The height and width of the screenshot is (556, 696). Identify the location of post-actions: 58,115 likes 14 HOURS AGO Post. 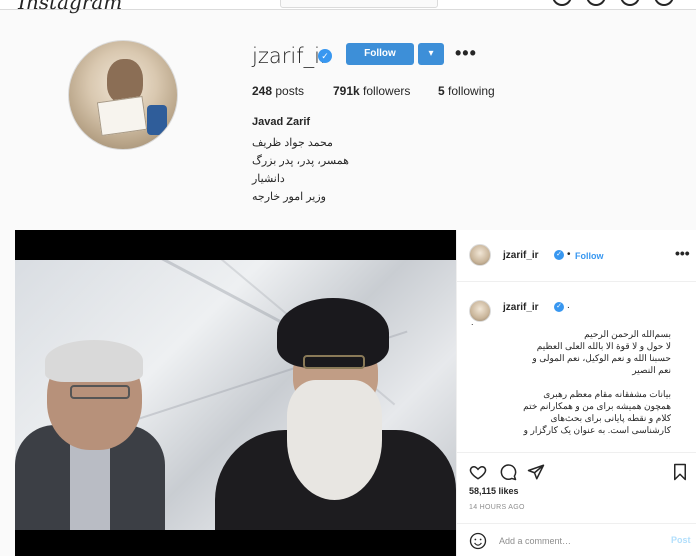
(576, 504).